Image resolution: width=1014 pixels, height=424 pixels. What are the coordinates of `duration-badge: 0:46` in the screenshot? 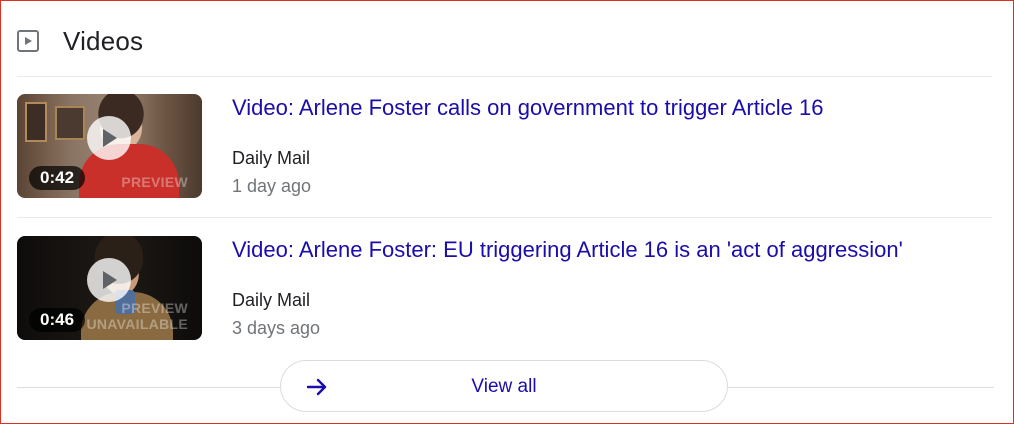 It's located at (57, 320).